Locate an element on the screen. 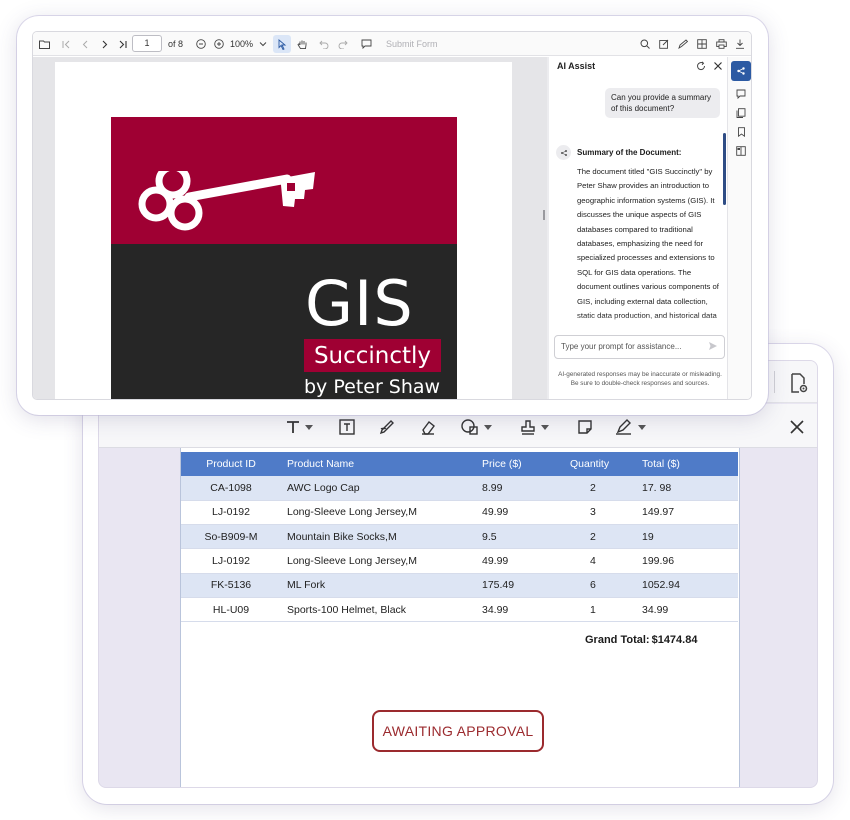 The width and height of the screenshot is (850, 820). shape-tool is located at coordinates (476, 427).